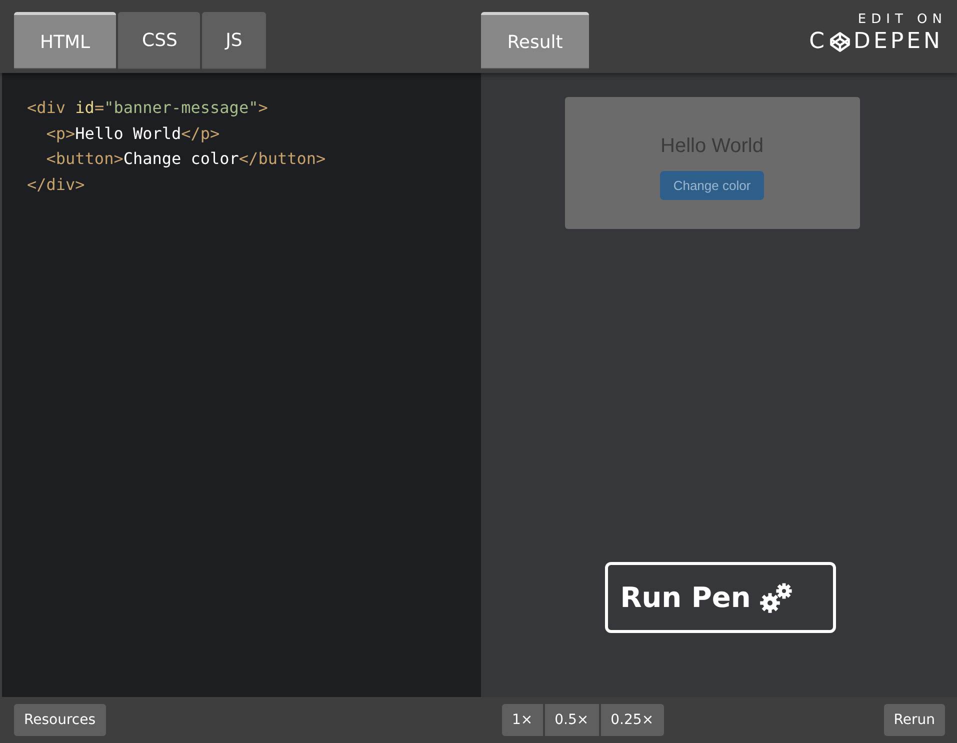 The height and width of the screenshot is (743, 957). What do you see at coordinates (60, 720) in the screenshot?
I see `resources-button: Resources` at bounding box center [60, 720].